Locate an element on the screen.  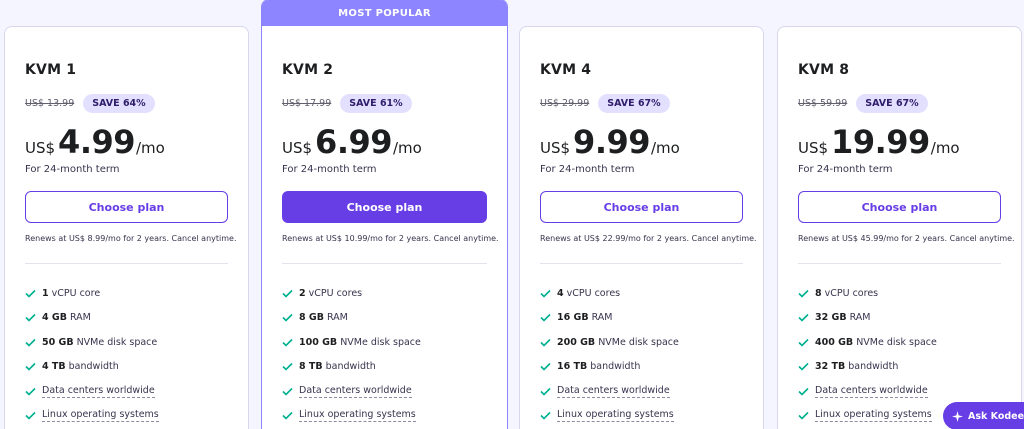
feature-item: 100 GB NVMe disk space is located at coordinates (384, 342).